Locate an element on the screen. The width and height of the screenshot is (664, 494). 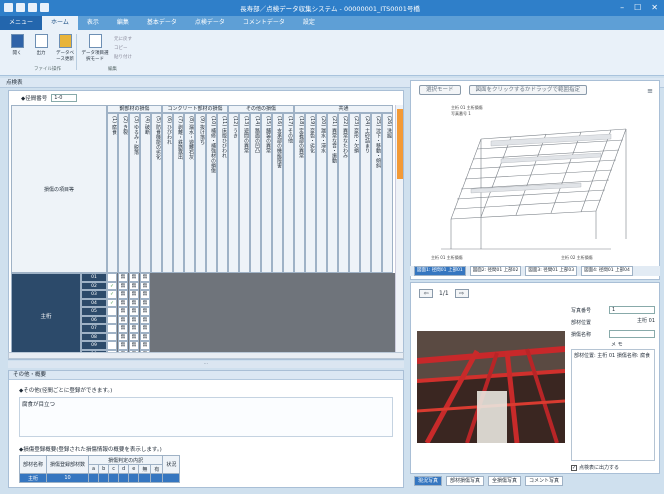
row-number: 06 is located at coordinates (94, 319).